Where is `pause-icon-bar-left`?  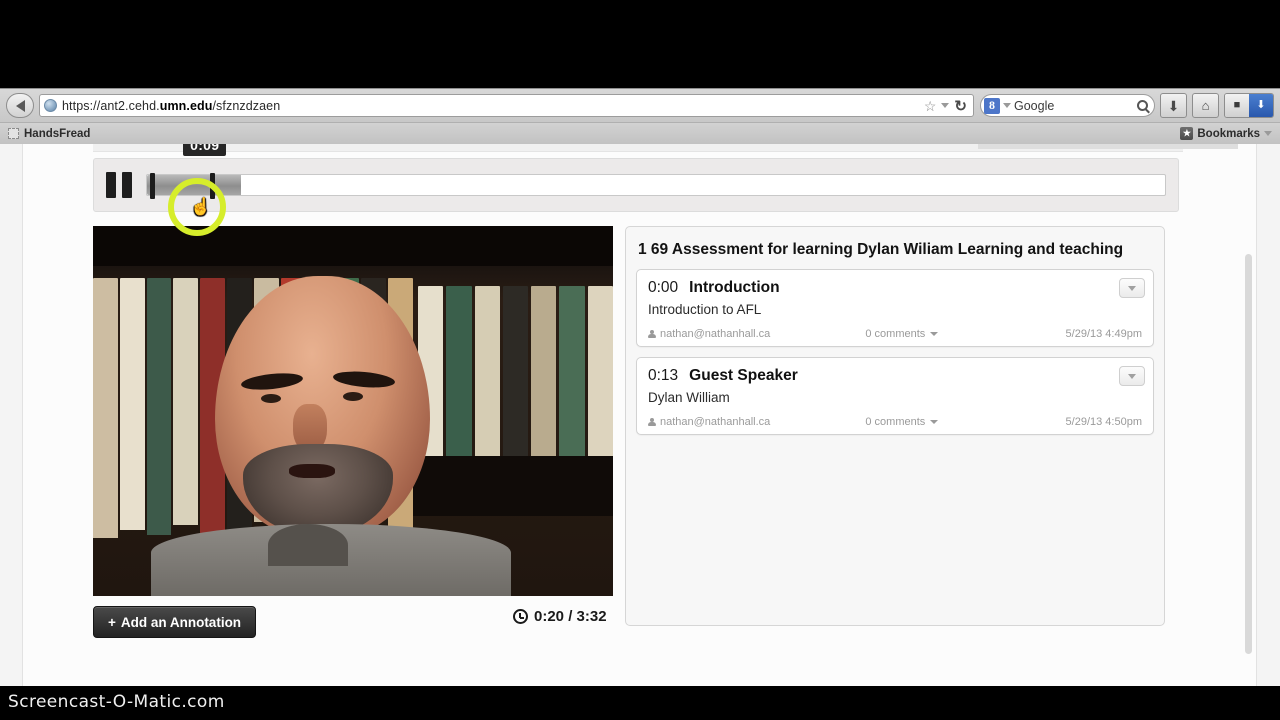
pause-icon-bar-left is located at coordinates (111, 185).